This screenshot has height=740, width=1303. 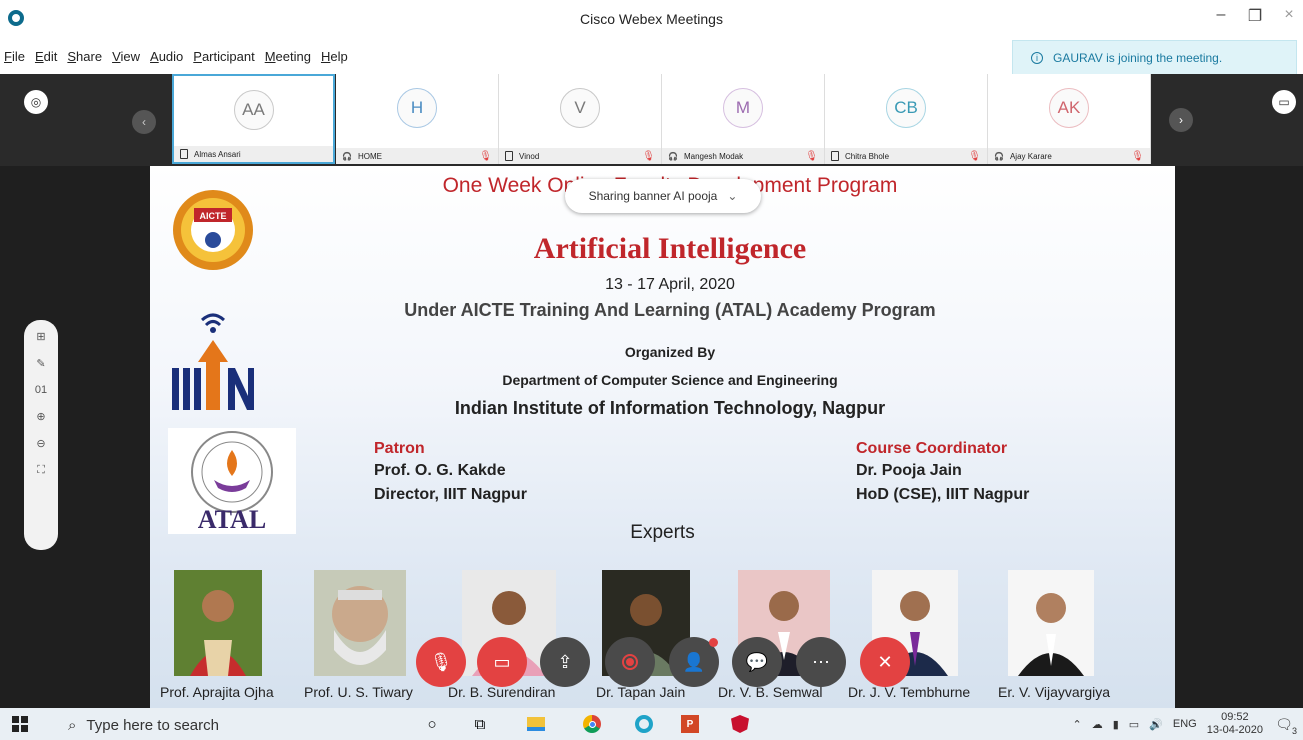 What do you see at coordinates (253, 110) in the screenshot?
I see `avatar: AA` at bounding box center [253, 110].